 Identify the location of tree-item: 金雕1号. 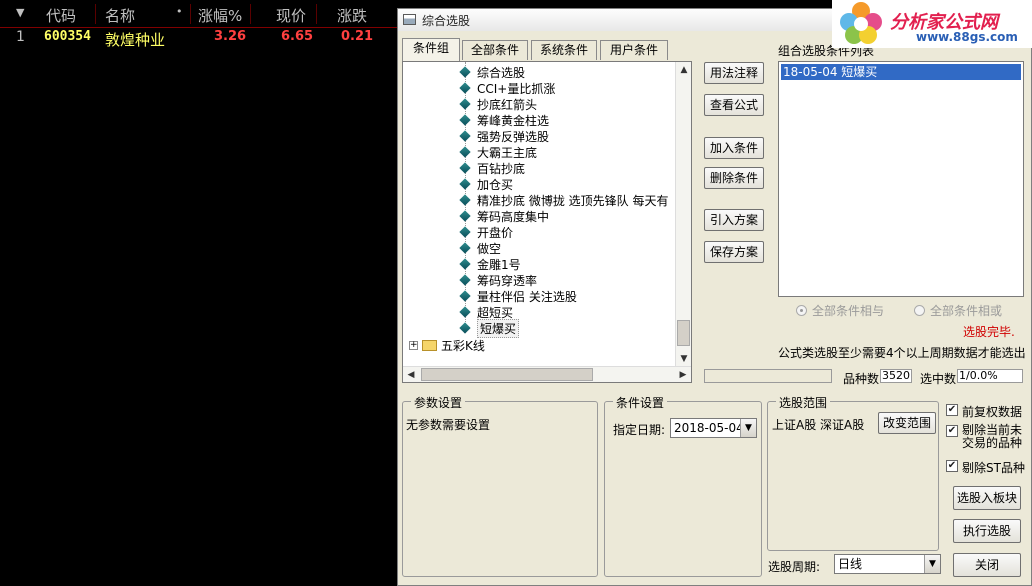
(490, 264).